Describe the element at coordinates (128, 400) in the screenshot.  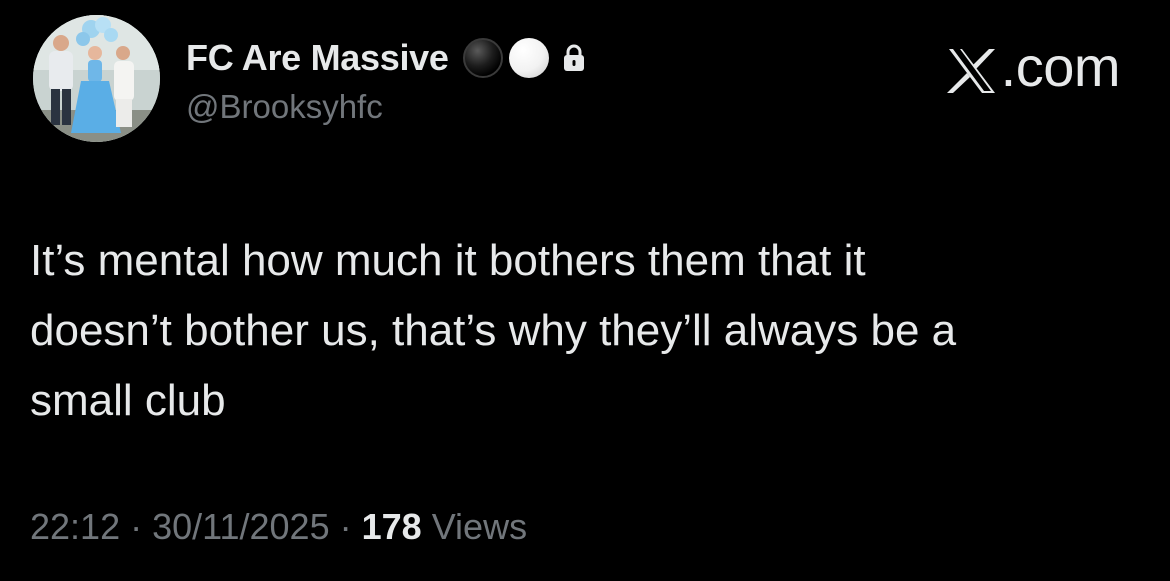
I see `tweet-text-line: small club` at that location.